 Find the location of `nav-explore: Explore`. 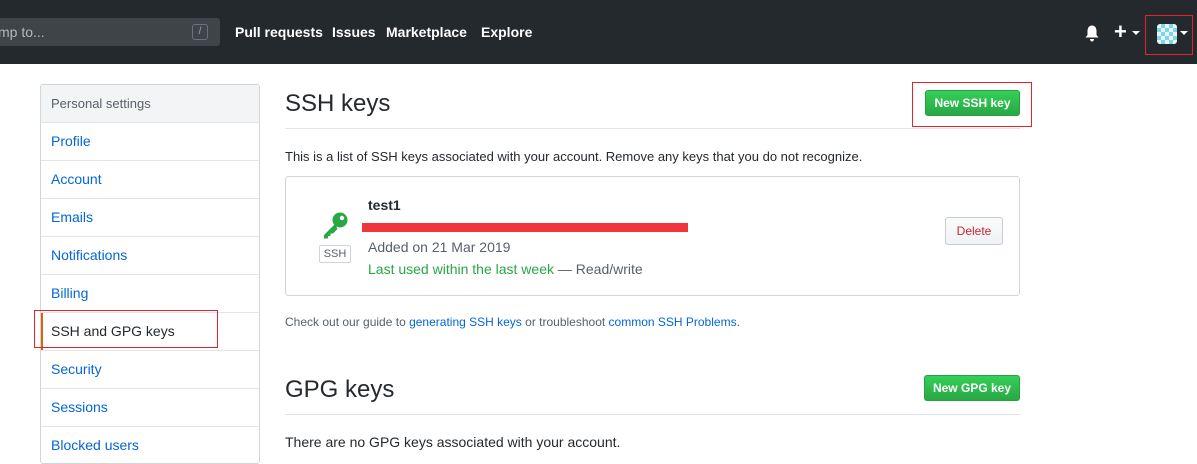

nav-explore: Explore is located at coordinates (506, 32).